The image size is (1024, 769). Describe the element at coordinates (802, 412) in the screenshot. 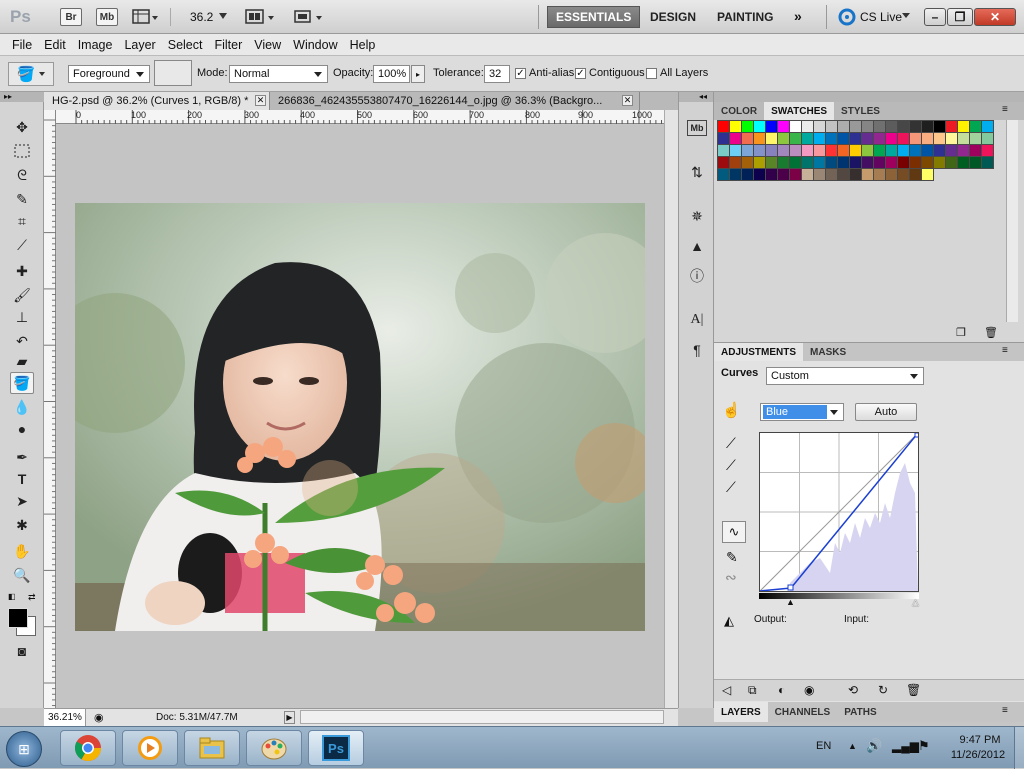

I see `channel-select: Blue` at that location.